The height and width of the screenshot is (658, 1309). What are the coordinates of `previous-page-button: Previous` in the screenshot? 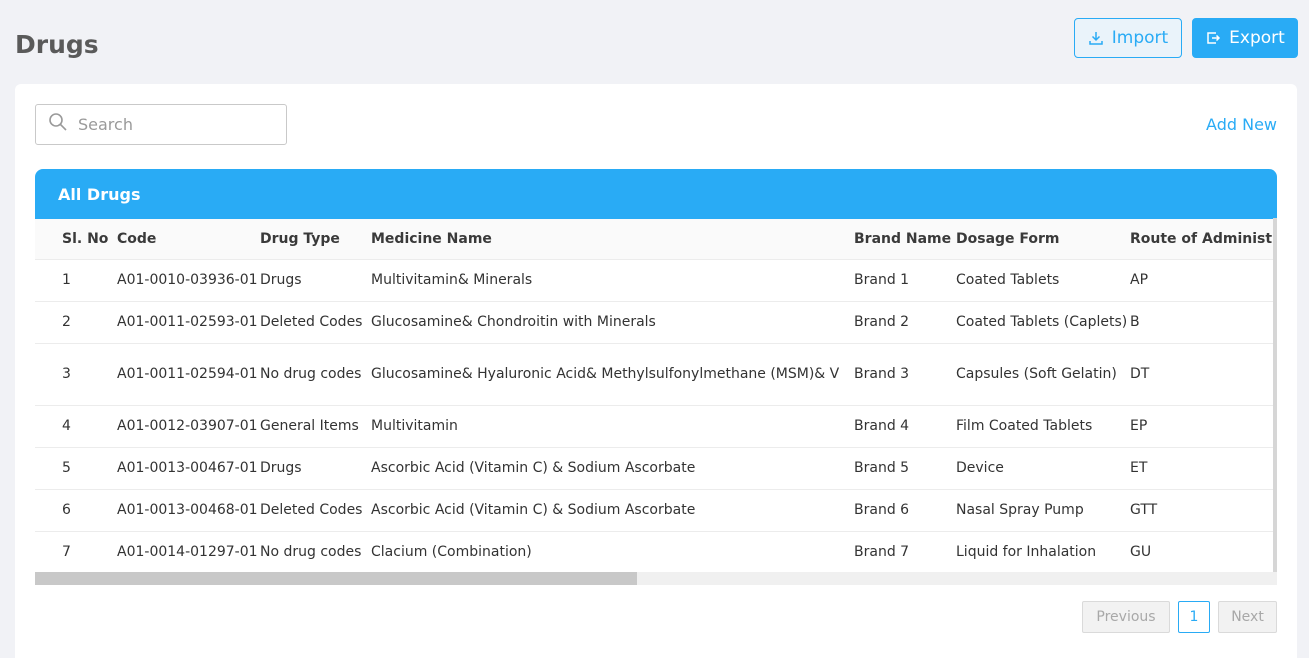 It's located at (1126, 617).